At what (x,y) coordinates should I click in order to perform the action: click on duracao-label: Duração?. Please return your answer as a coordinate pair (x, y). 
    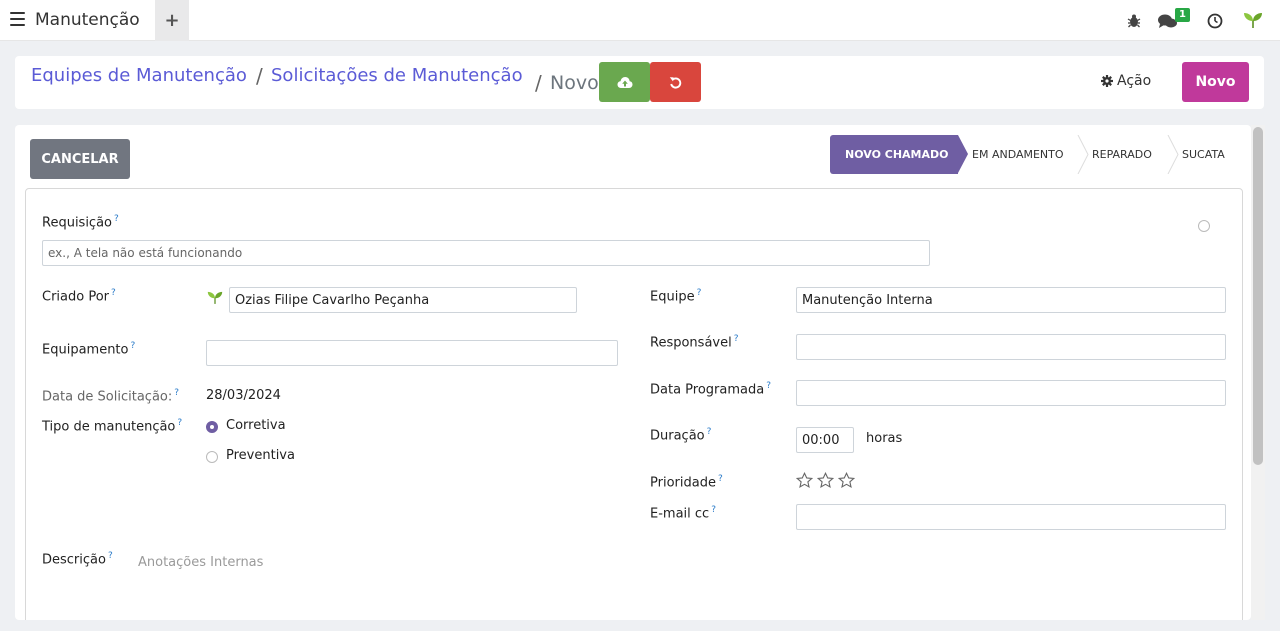
    Looking at the image, I should click on (681, 435).